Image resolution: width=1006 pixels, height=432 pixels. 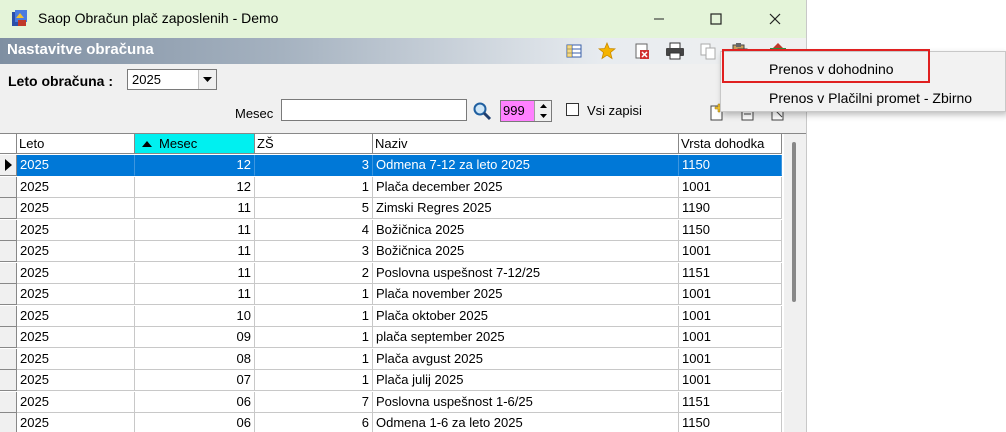 What do you see at coordinates (730, 144) in the screenshot?
I see `column-header-vrsta-dohodka: Vrsta dohodka` at bounding box center [730, 144].